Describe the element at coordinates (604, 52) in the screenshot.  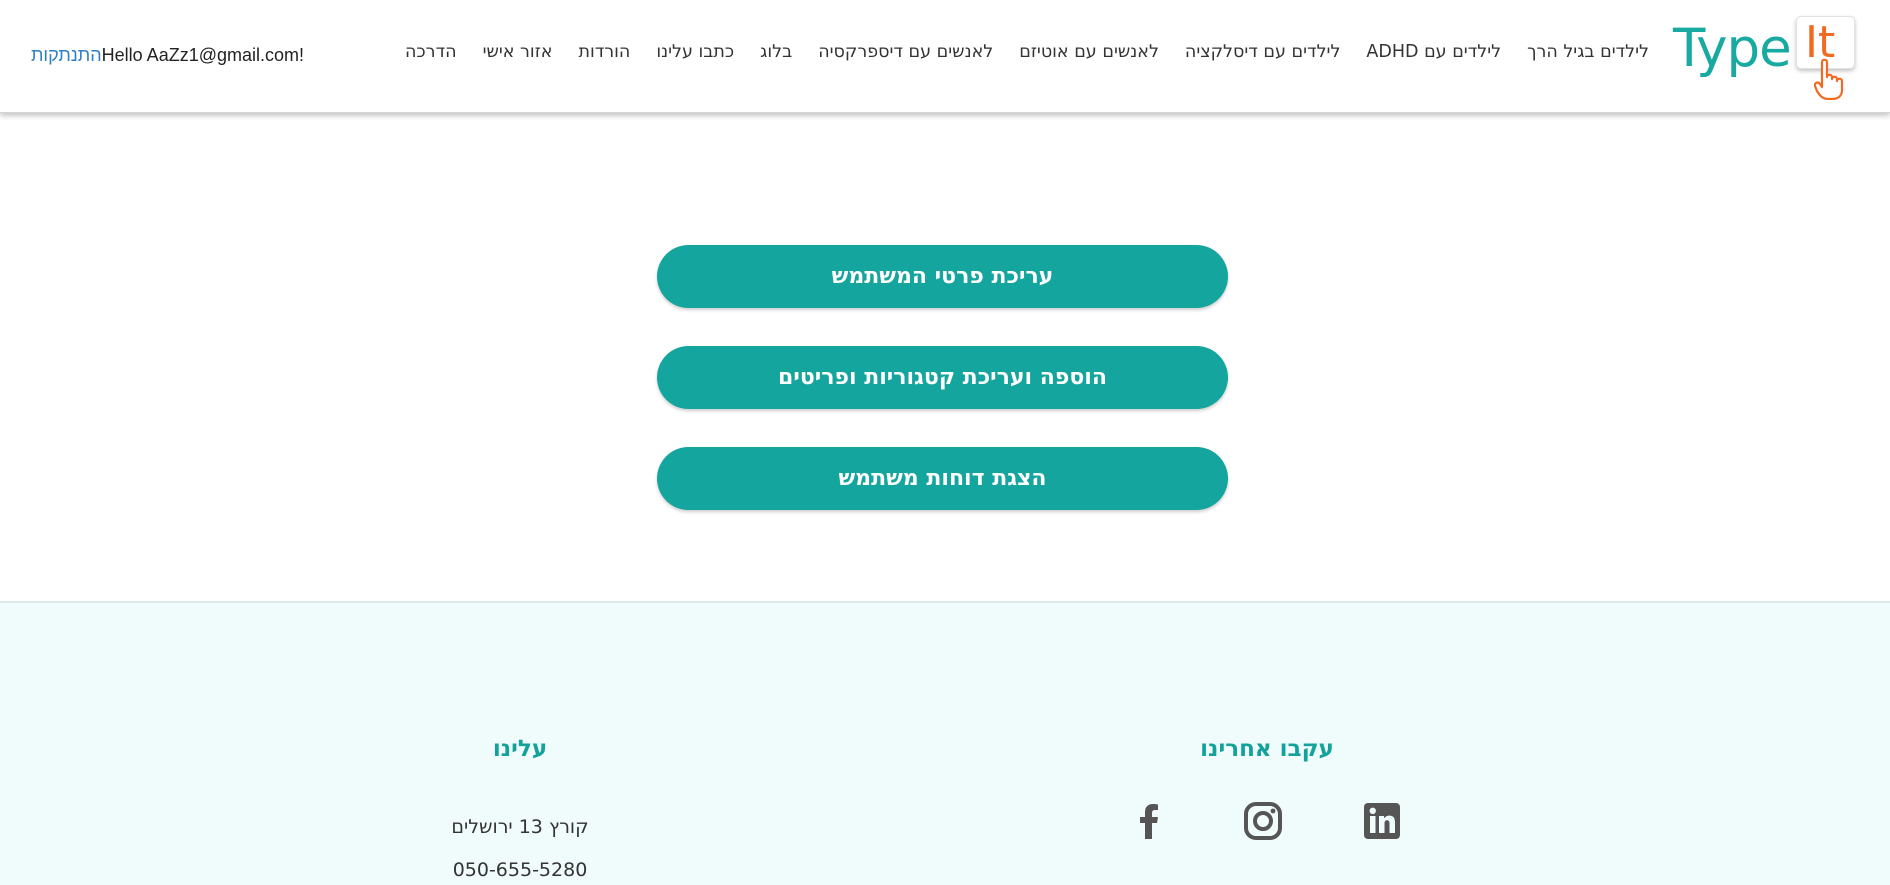
I see `nav-item-downloads: הורדות` at that location.